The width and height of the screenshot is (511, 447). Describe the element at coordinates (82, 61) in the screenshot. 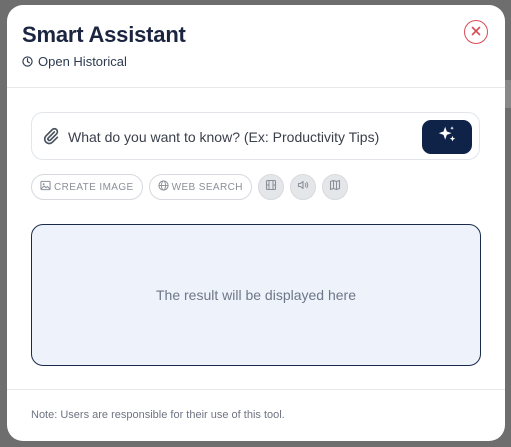

I see `open-historical-label: Open Historical` at that location.